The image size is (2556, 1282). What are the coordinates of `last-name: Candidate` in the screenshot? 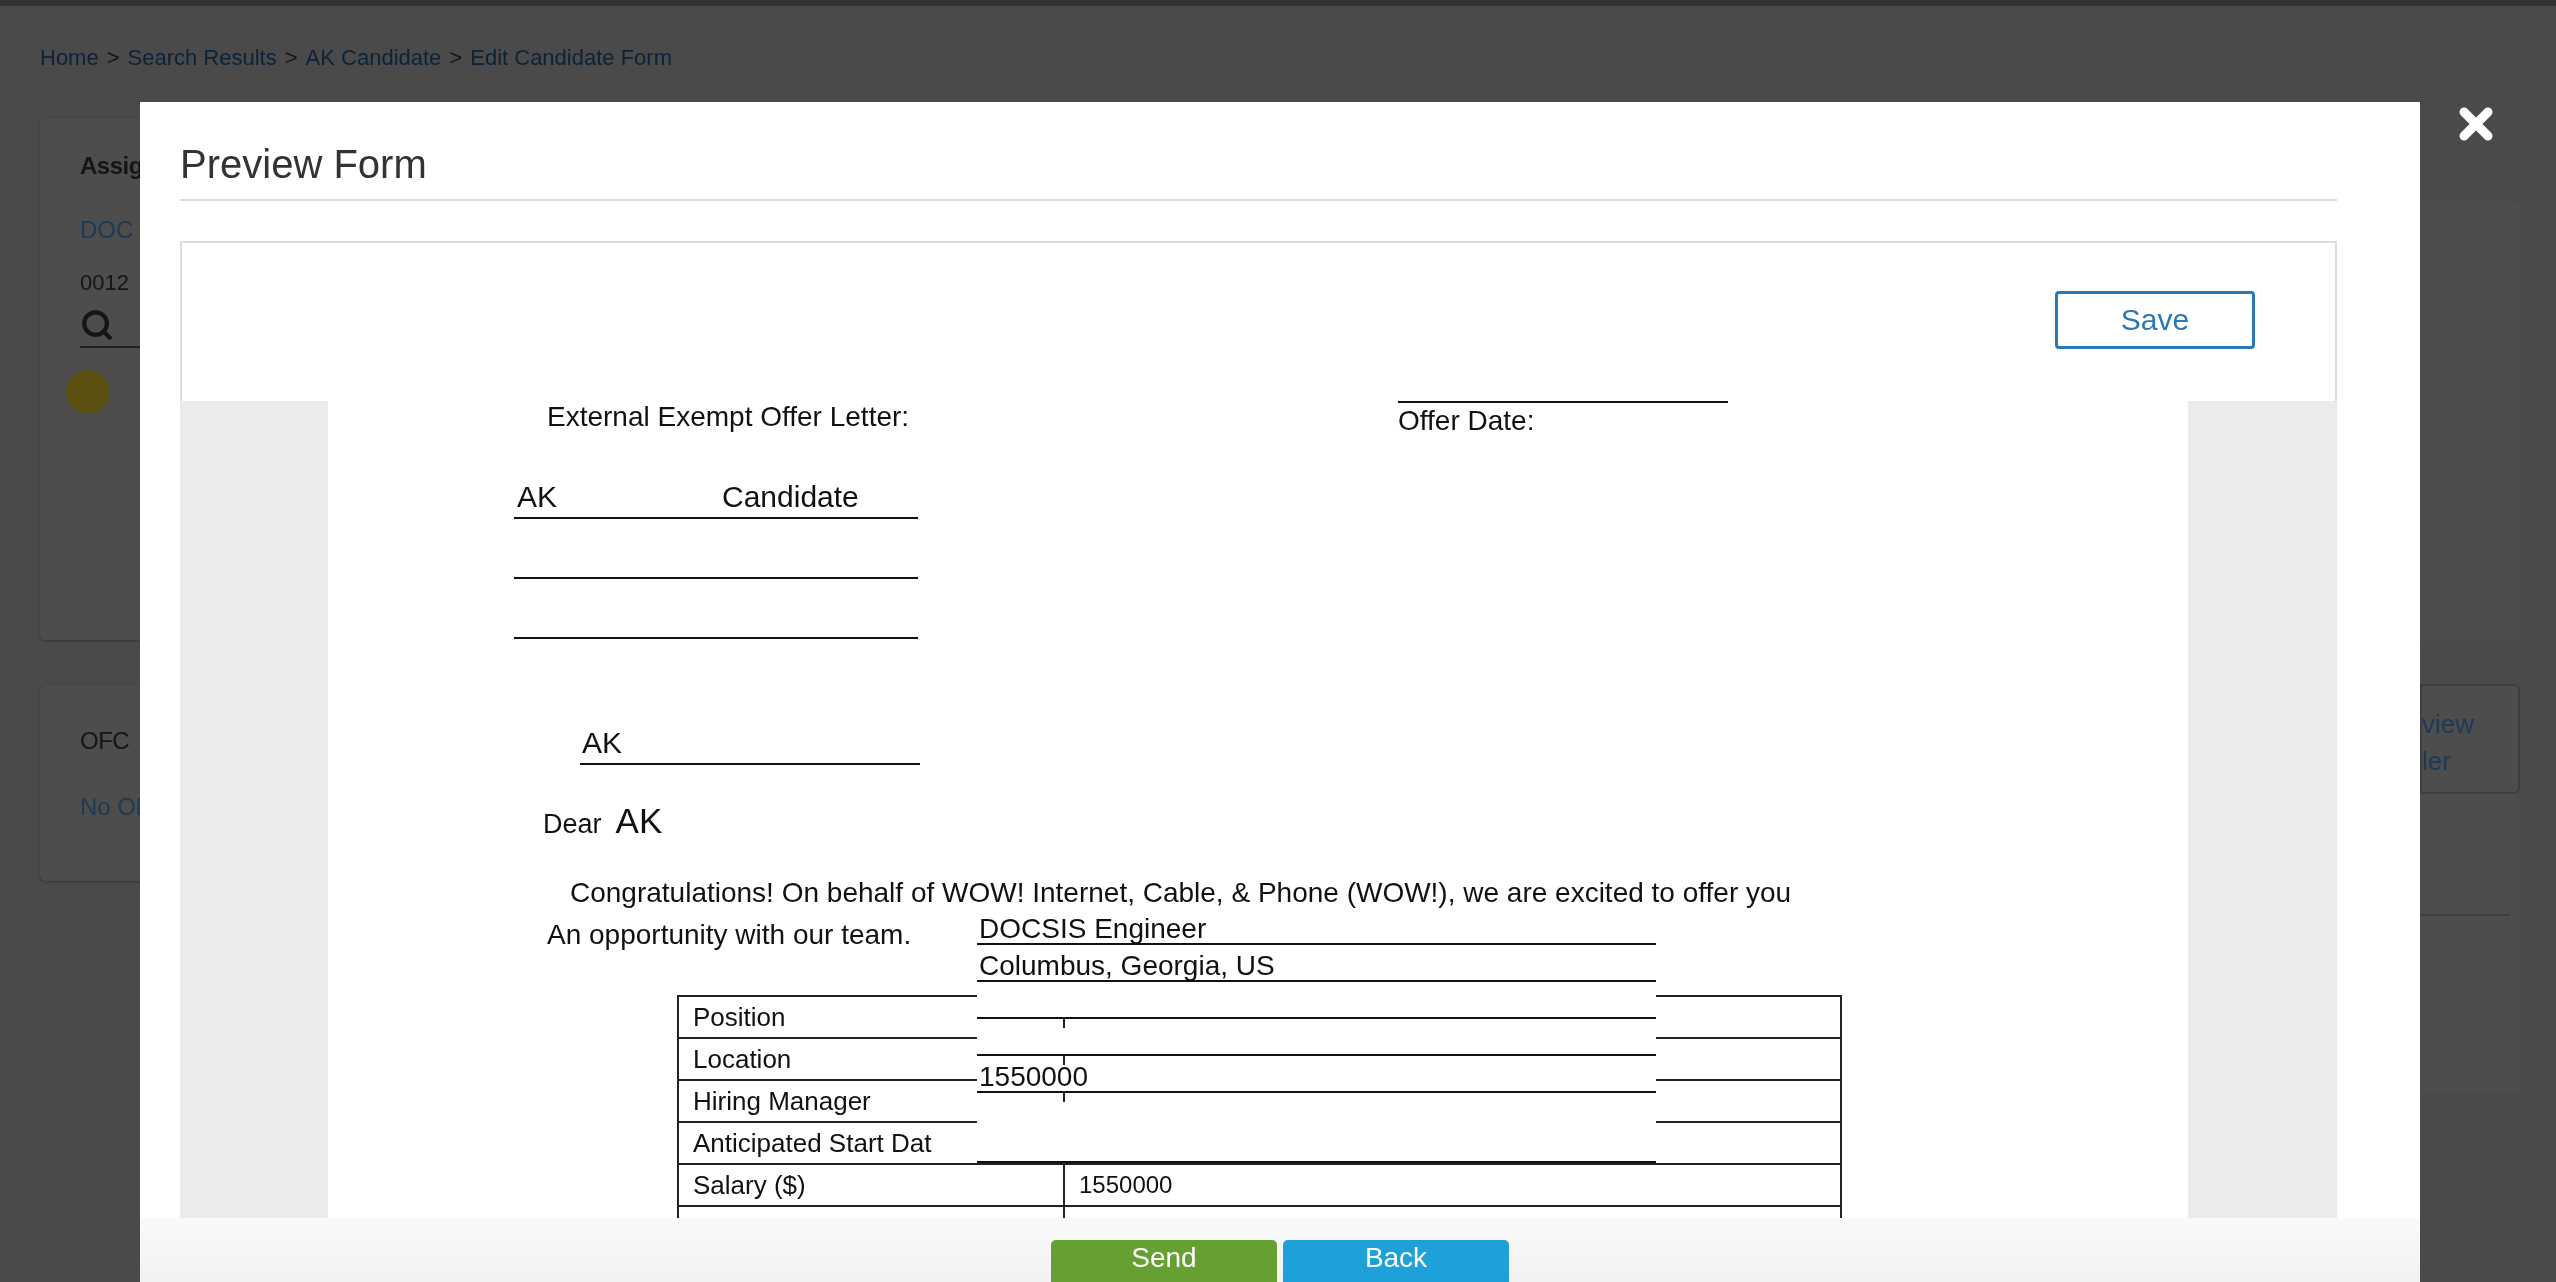 It's located at (790, 497).